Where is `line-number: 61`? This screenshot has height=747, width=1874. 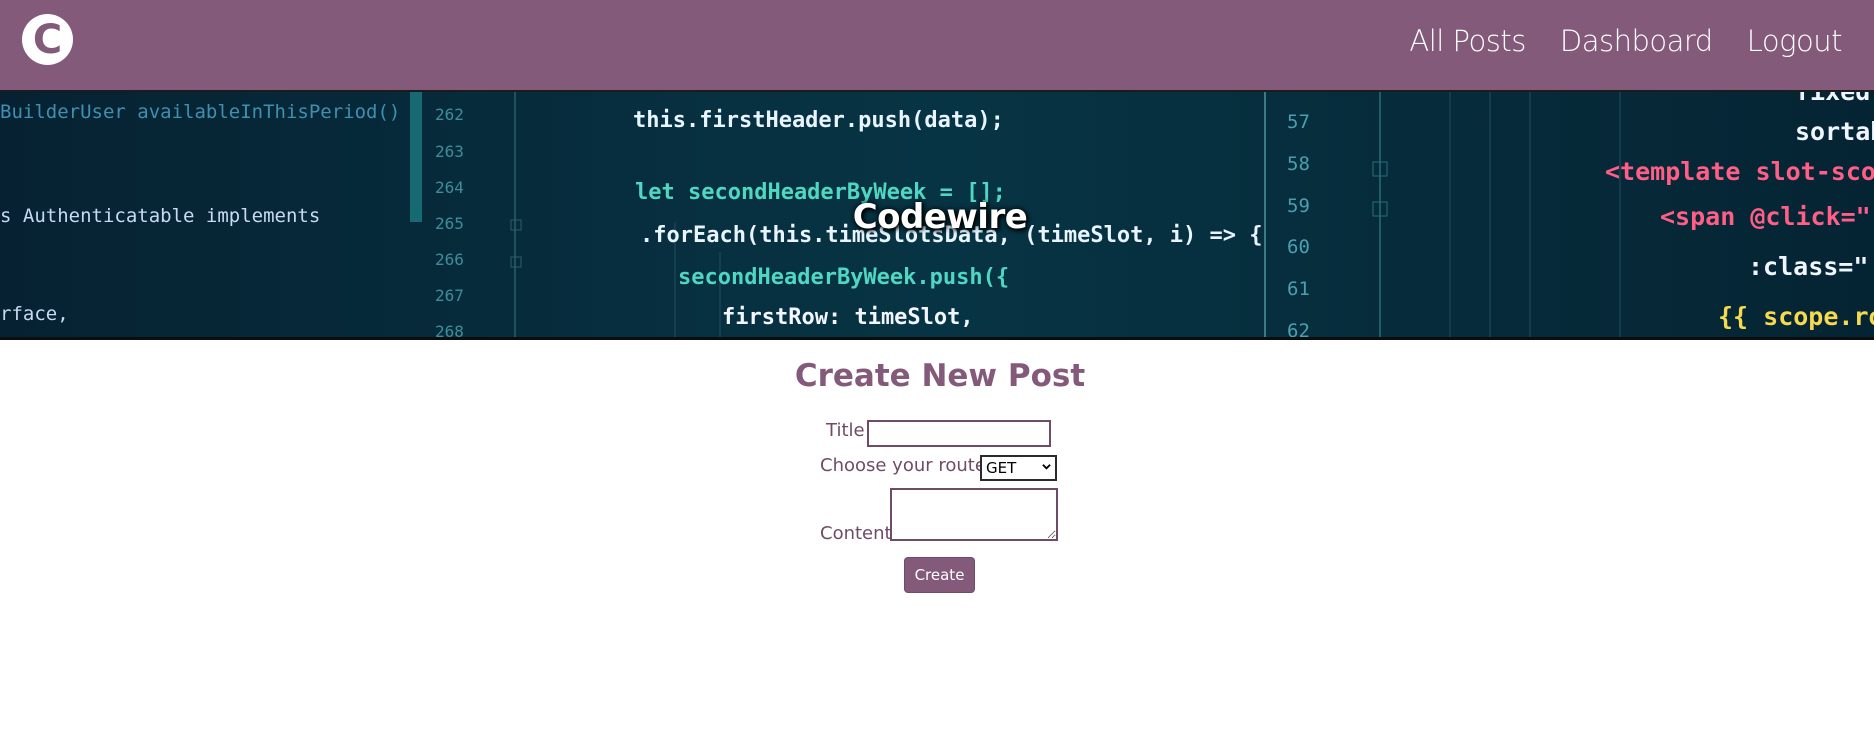
line-number: 61 is located at coordinates (1298, 289).